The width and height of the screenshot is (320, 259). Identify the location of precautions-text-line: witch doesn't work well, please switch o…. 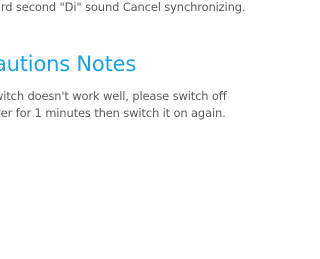
(113, 96).